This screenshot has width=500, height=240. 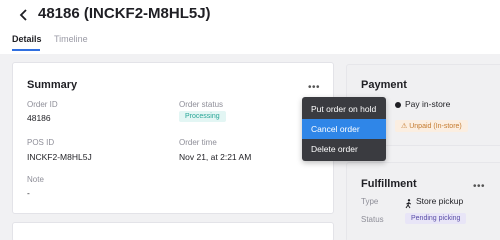 What do you see at coordinates (52, 85) in the screenshot?
I see `summary-title: Summary` at bounding box center [52, 85].